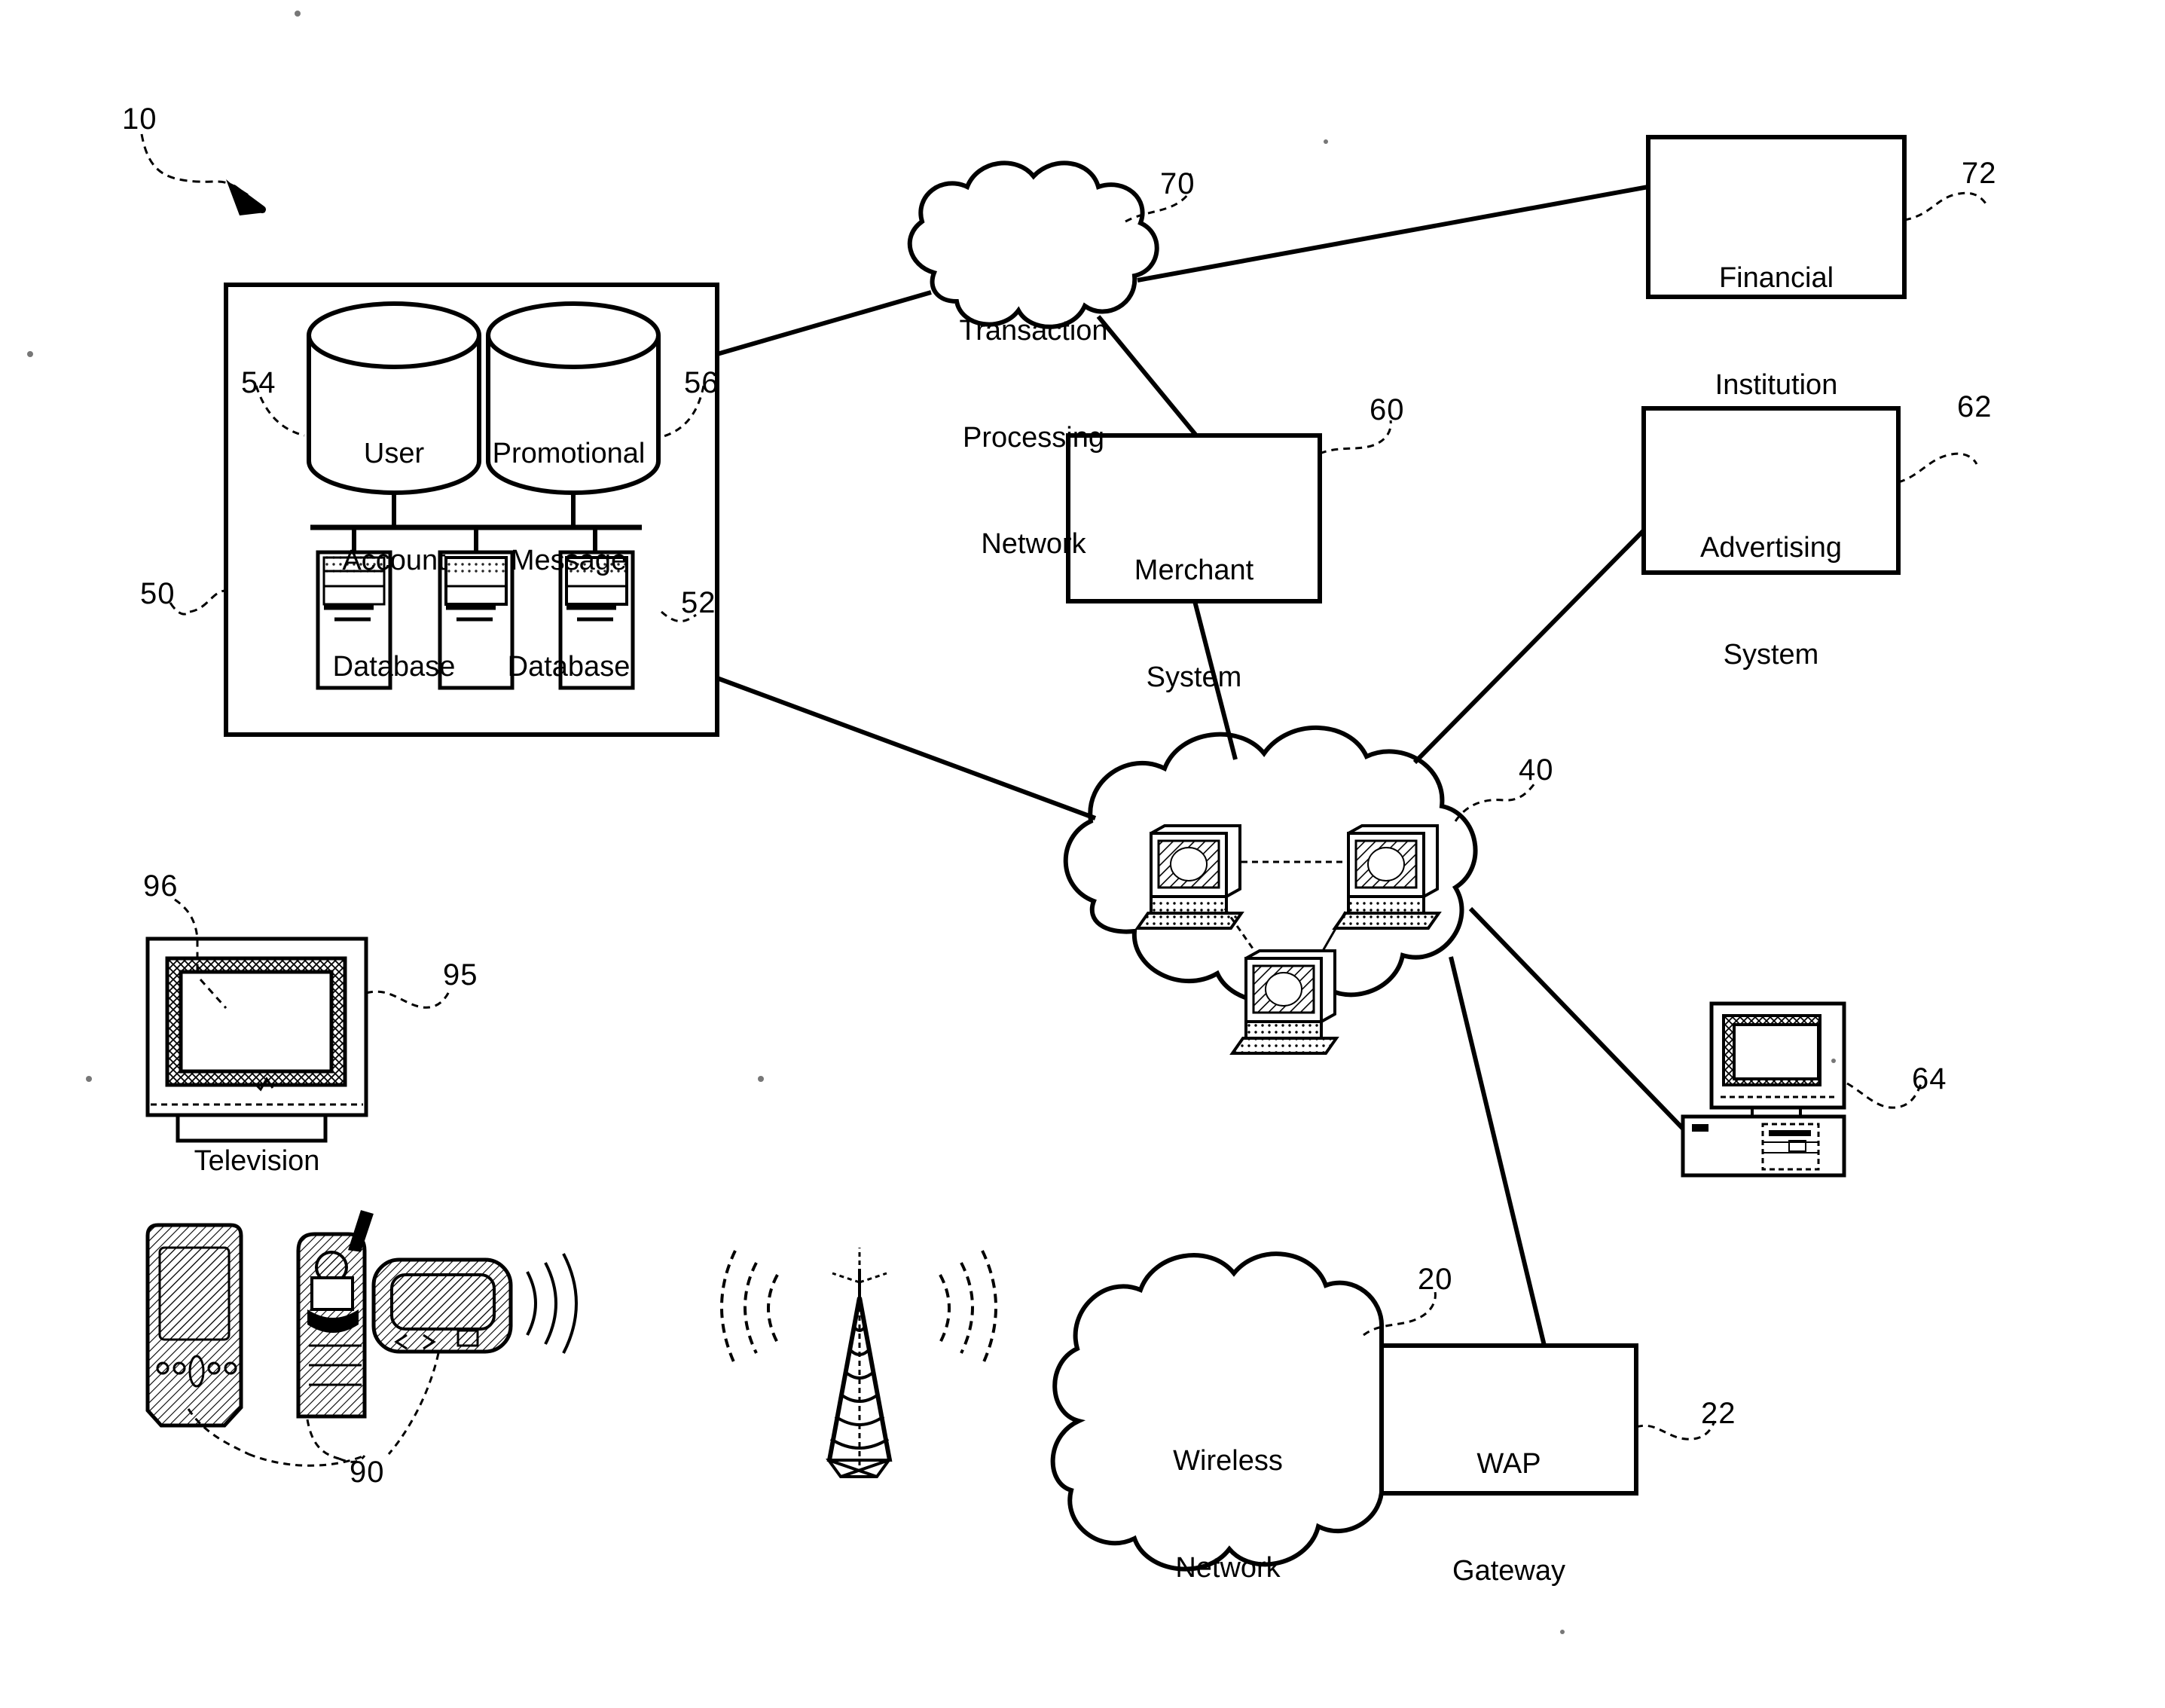  Describe the element at coordinates (1771, 654) in the screenshot. I see `advertising-system-line-2: System` at that location.